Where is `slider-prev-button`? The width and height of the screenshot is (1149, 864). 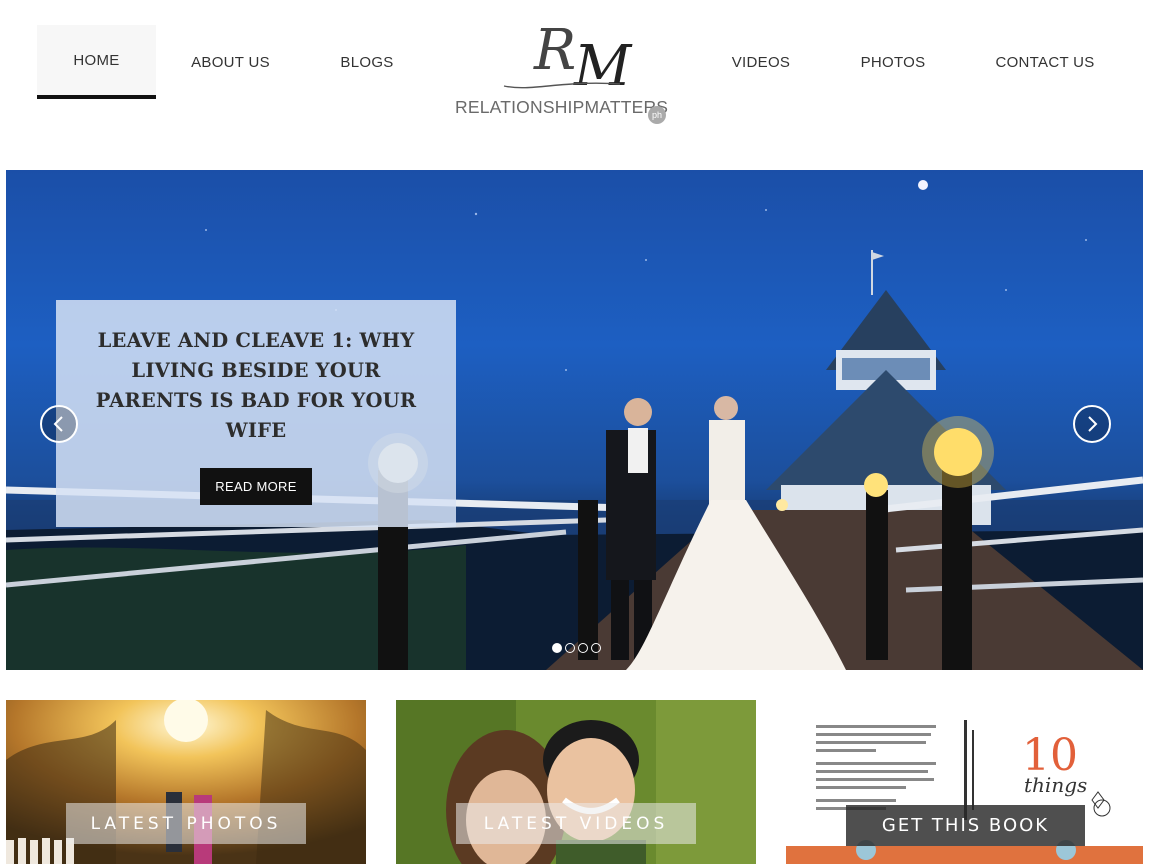
slider-prev-button is located at coordinates (59, 424).